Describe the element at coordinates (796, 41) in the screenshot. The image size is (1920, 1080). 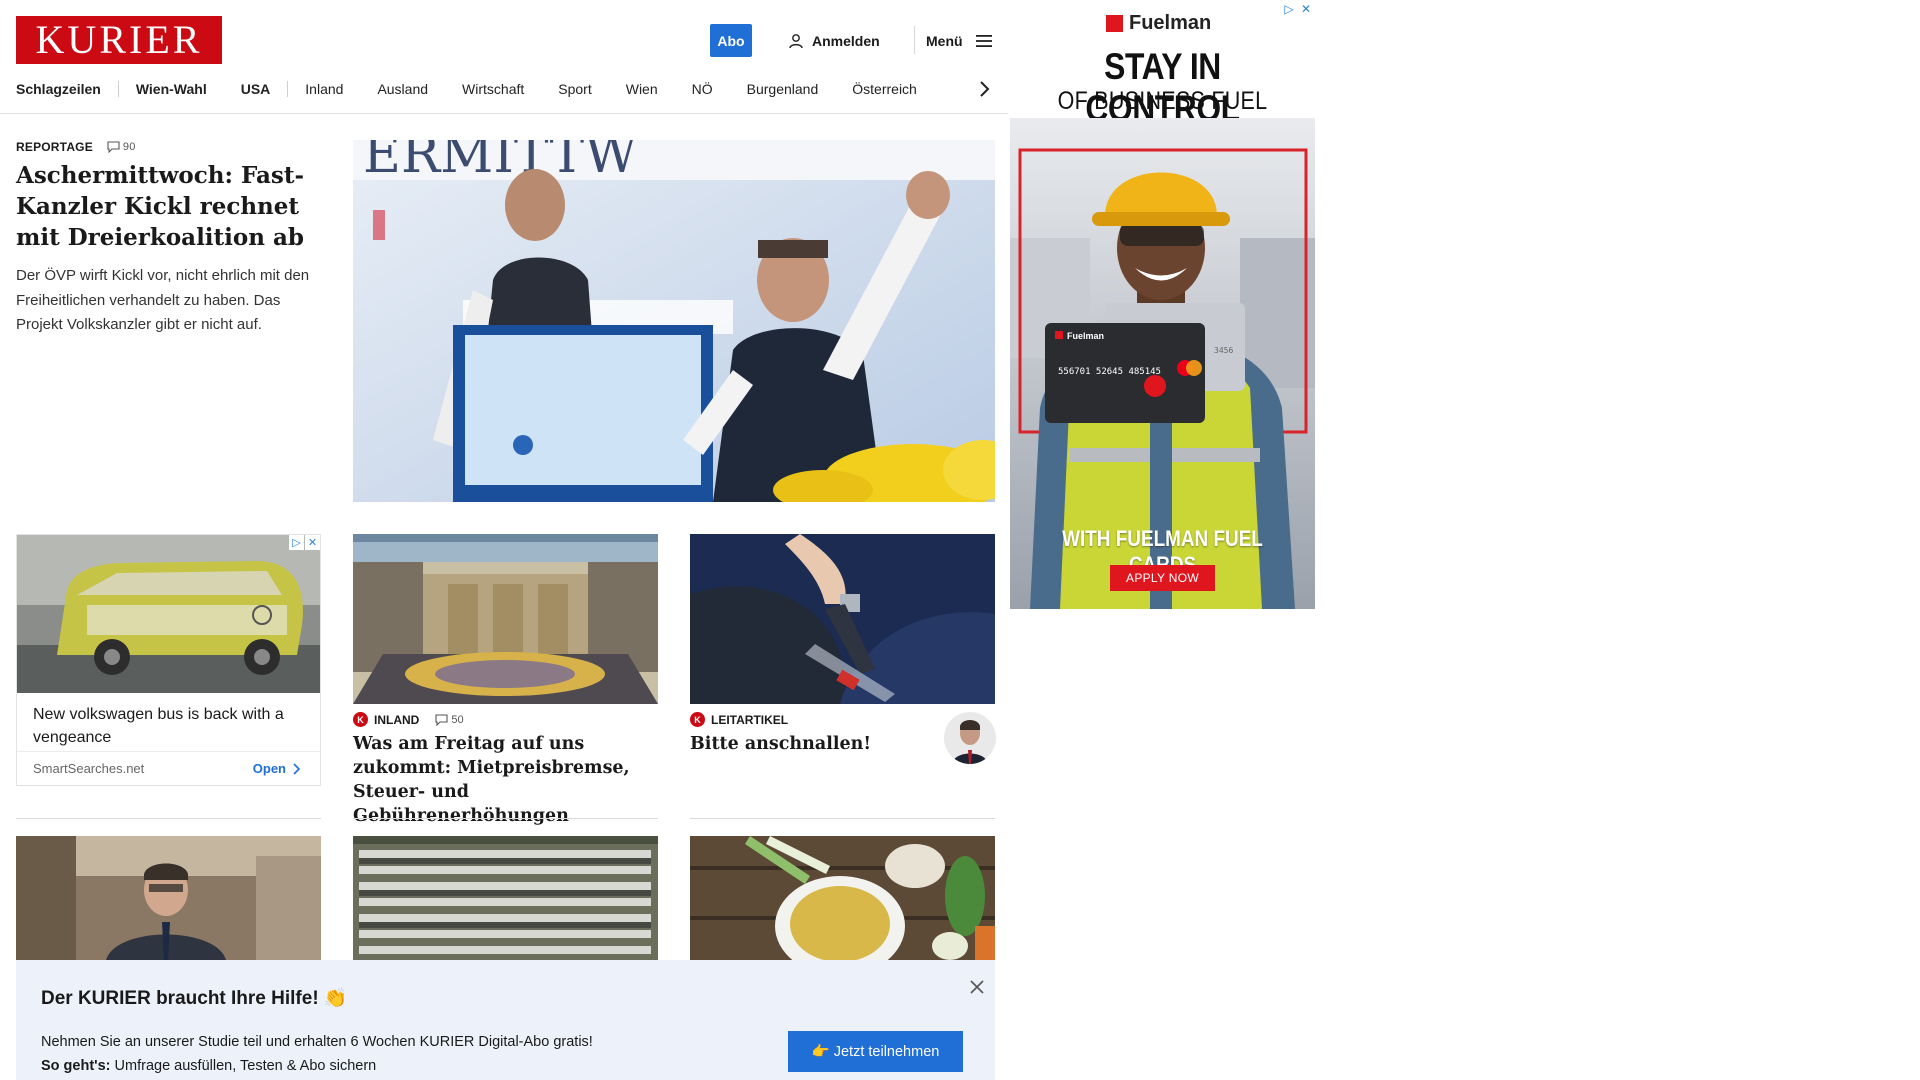
I see `user-icon` at that location.